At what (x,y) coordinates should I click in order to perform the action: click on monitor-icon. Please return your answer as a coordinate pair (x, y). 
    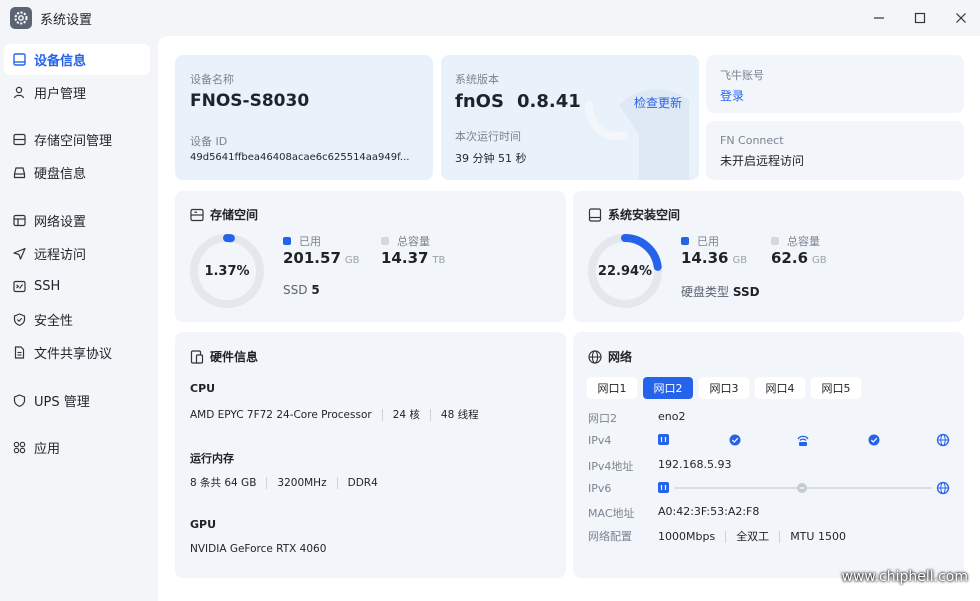
    Looking at the image, I should click on (19, 60).